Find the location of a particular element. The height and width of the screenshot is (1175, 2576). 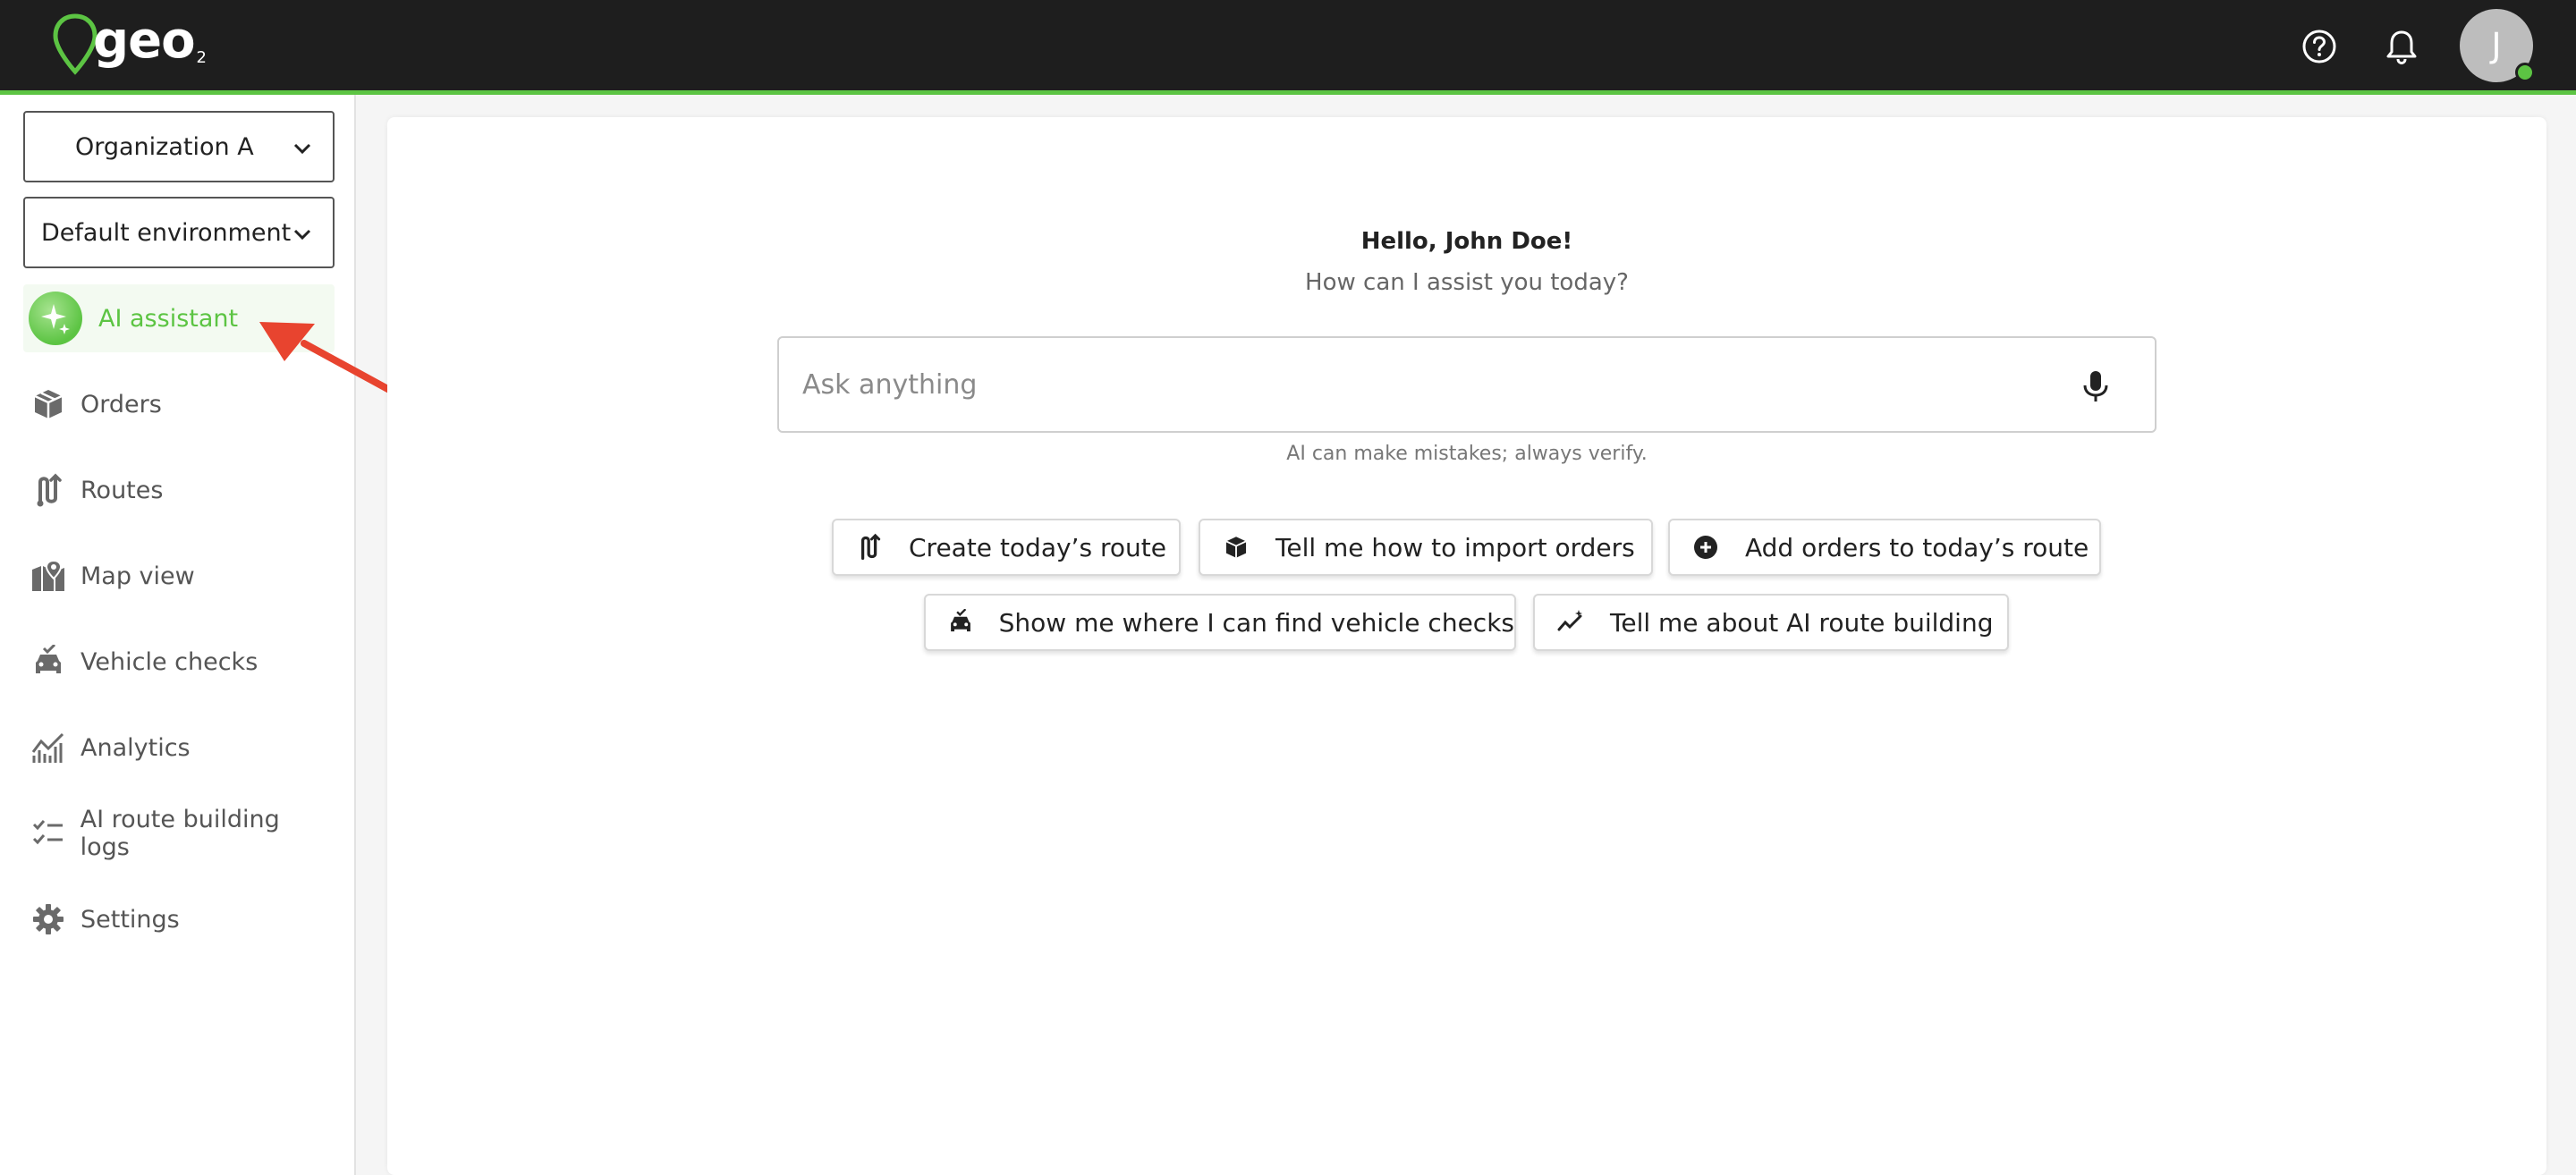

sidebar-item-orders: Orders is located at coordinates (179, 404).